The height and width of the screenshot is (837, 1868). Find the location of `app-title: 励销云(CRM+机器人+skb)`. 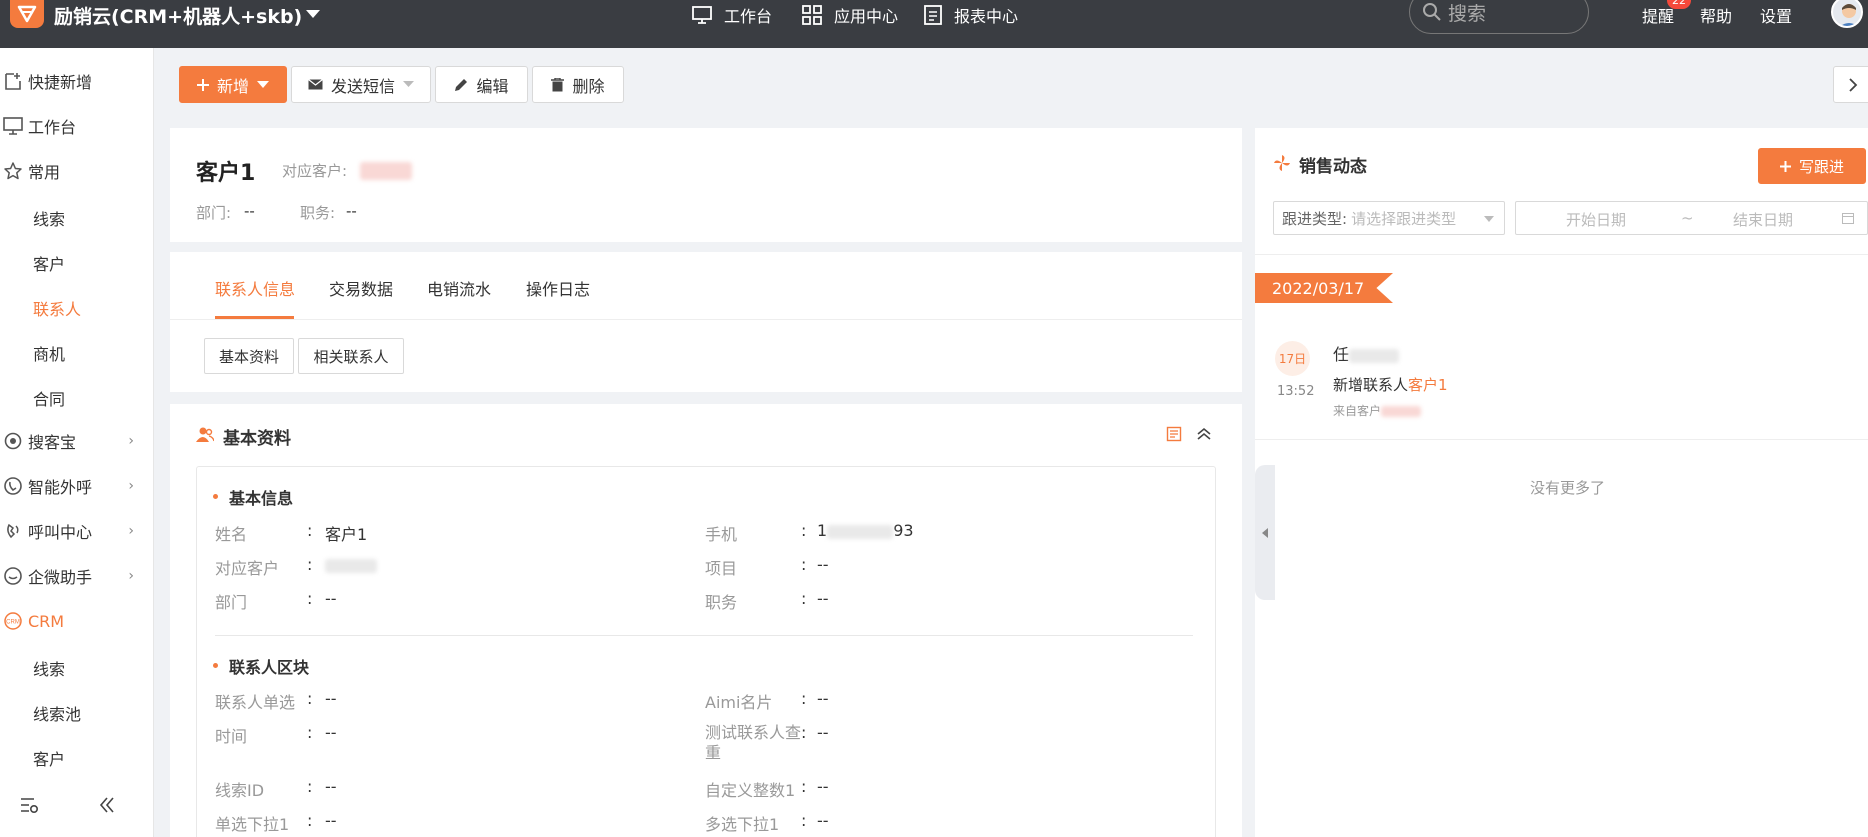

app-title: 励销云(CRM+机器人+skb) is located at coordinates (178, 15).